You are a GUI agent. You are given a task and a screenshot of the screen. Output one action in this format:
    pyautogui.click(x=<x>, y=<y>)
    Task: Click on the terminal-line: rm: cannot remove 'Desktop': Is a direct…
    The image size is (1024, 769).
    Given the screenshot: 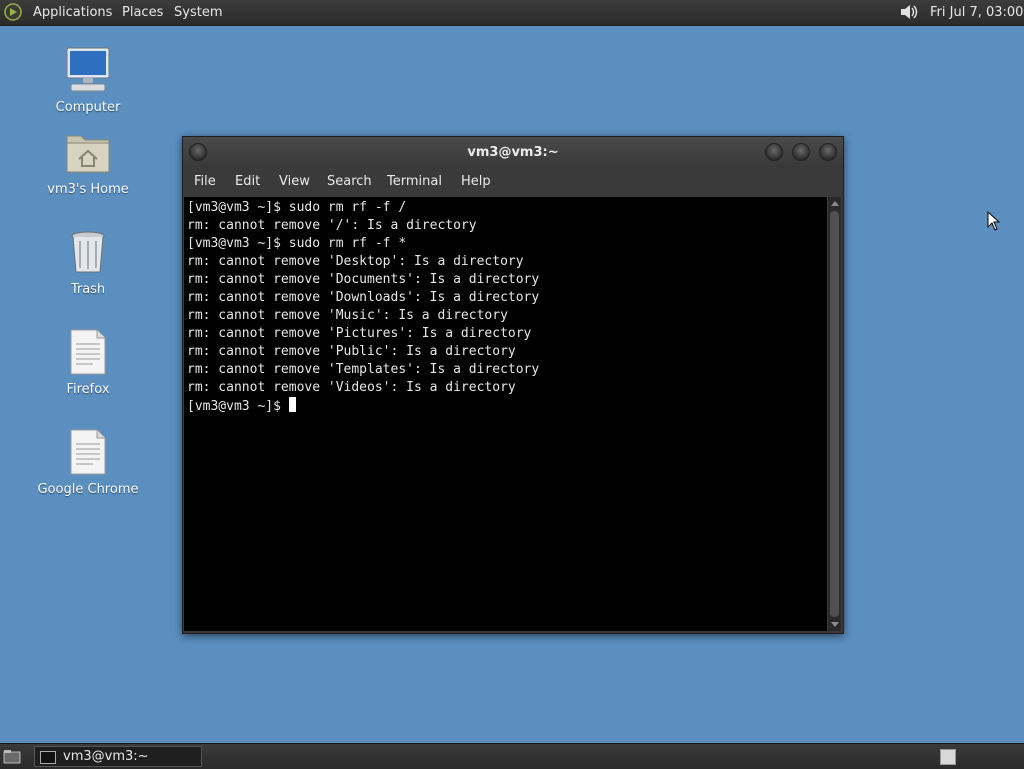 What is the action you would take?
    pyautogui.click(x=355, y=261)
    